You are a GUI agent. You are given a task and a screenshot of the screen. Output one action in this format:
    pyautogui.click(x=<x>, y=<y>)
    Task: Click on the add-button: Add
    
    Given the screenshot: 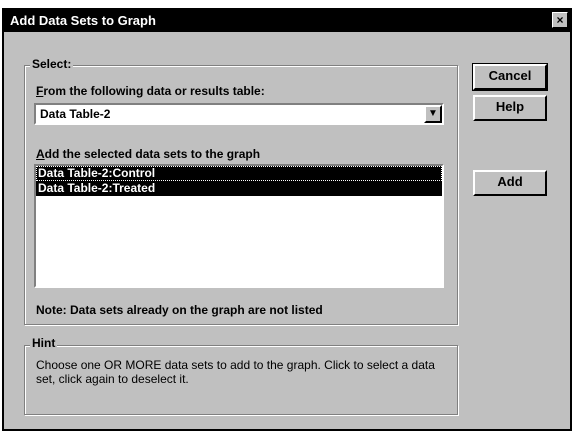 What is the action you would take?
    pyautogui.click(x=510, y=183)
    